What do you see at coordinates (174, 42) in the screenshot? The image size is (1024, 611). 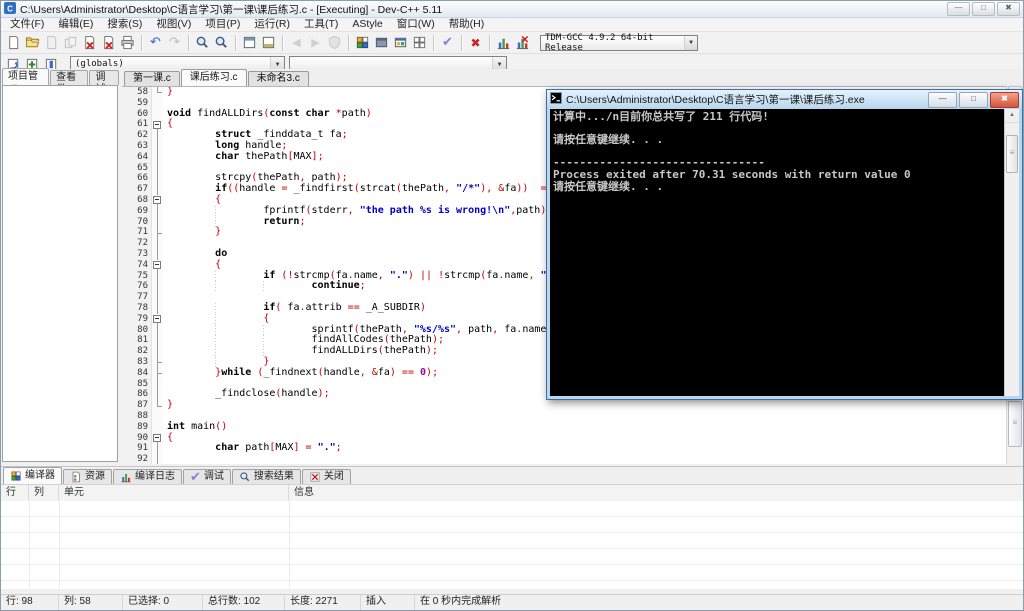 I see `redo-icon: ↷` at bounding box center [174, 42].